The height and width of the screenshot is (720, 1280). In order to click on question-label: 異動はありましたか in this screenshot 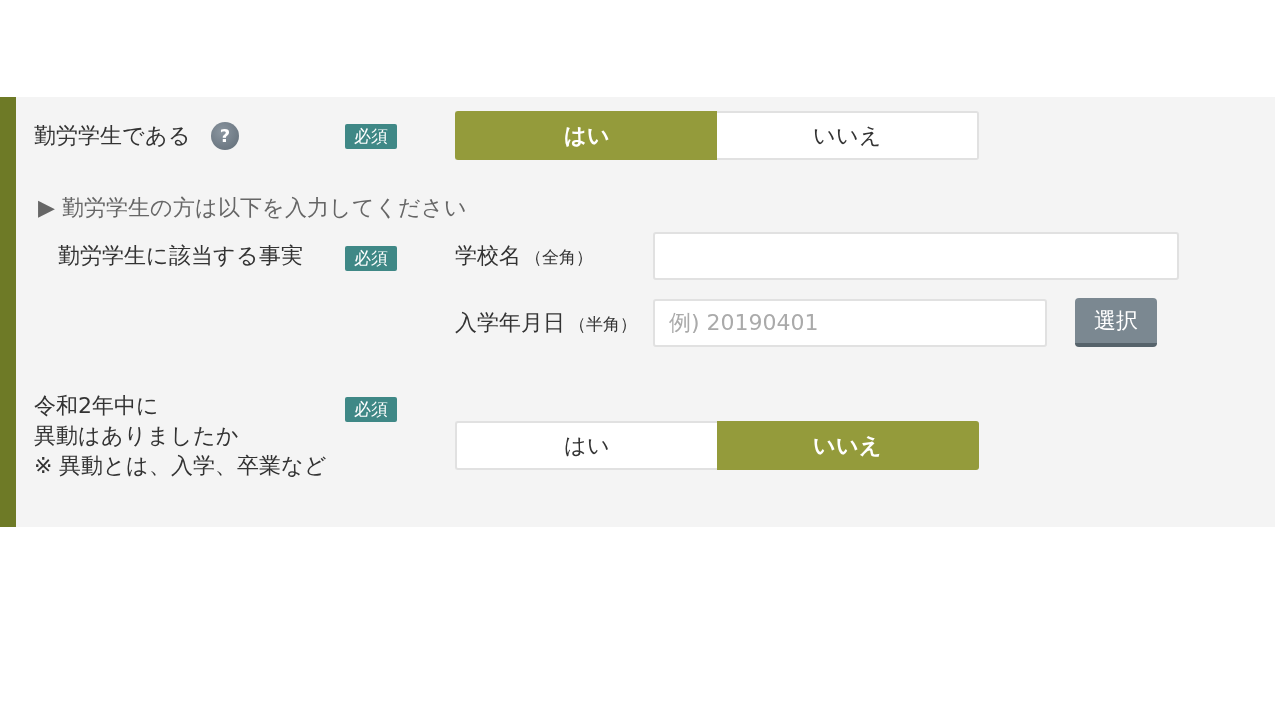, I will do `click(136, 436)`.